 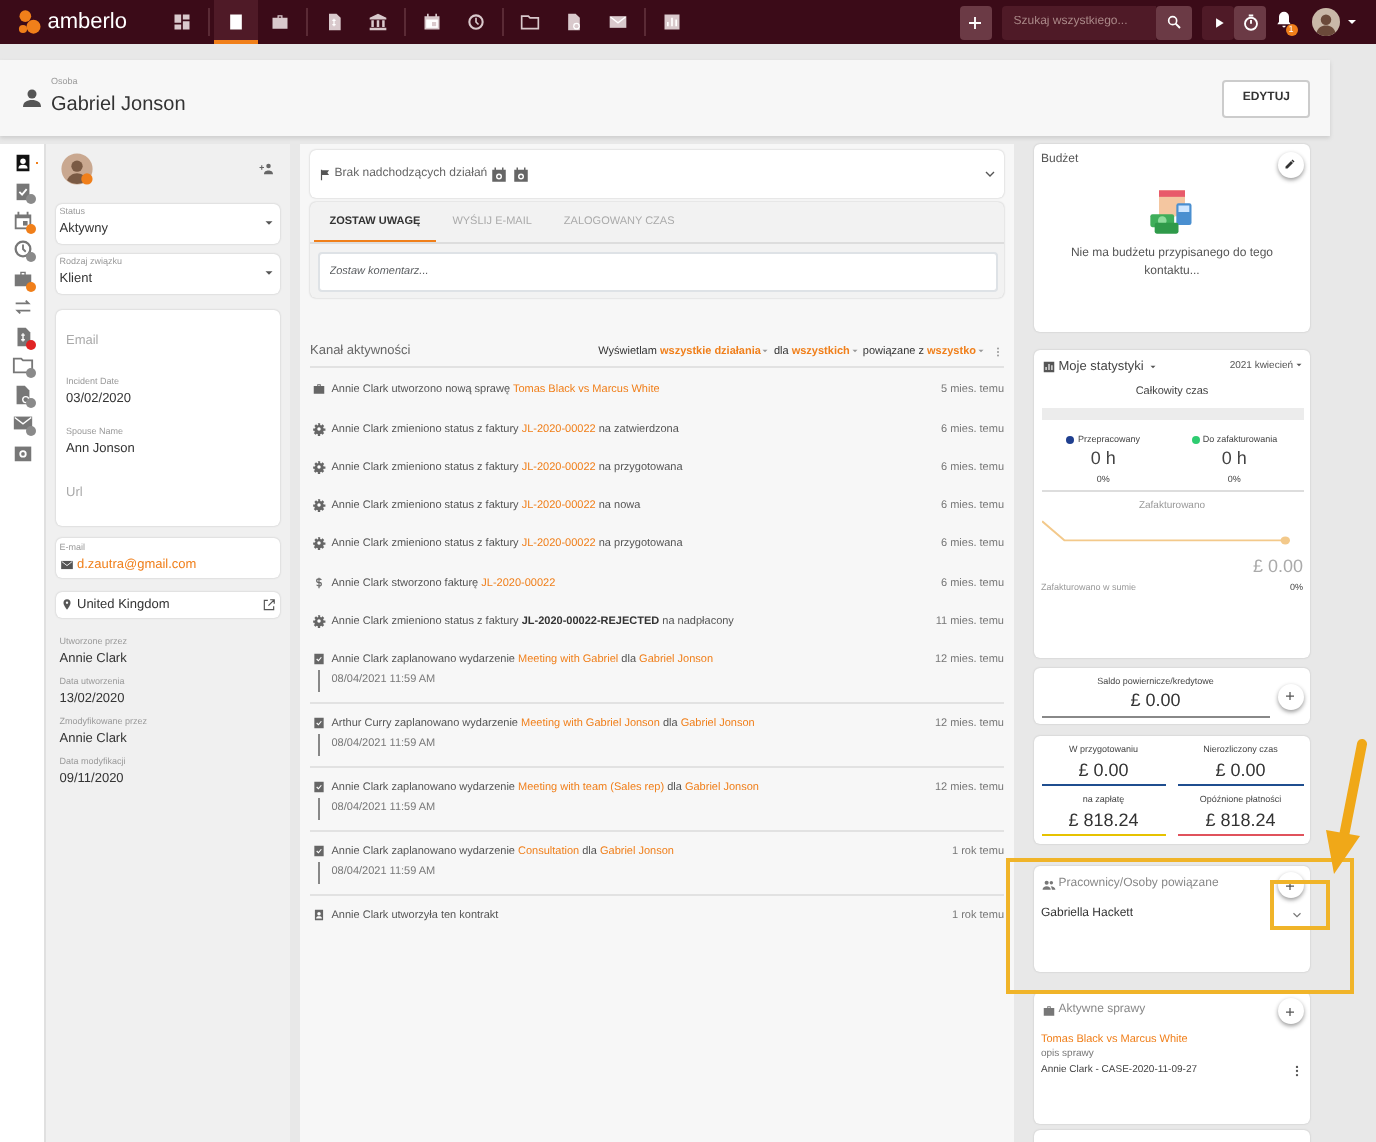 I want to click on transfer-tab, so click(x=22, y=307).